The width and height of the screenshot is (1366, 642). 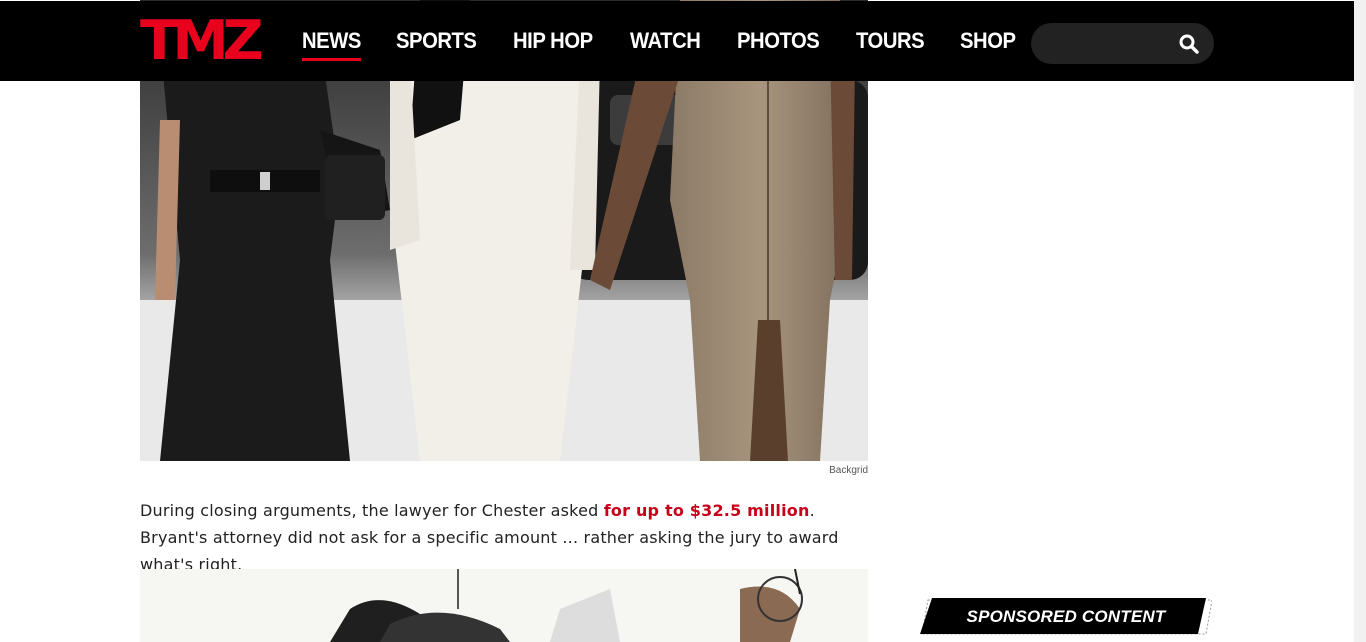 What do you see at coordinates (848, 470) in the screenshot?
I see `photo-credit: Backgrid` at bounding box center [848, 470].